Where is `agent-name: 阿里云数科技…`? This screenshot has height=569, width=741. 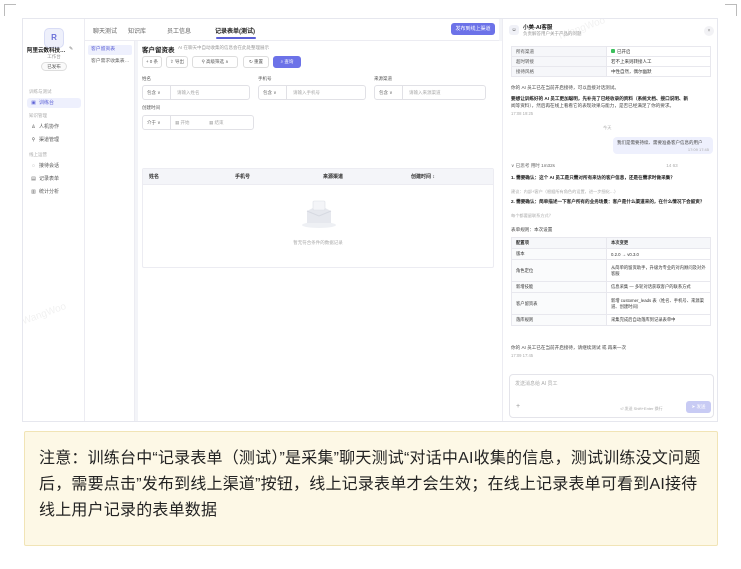
agent-name: 阿里云数科技… is located at coordinates (46, 50).